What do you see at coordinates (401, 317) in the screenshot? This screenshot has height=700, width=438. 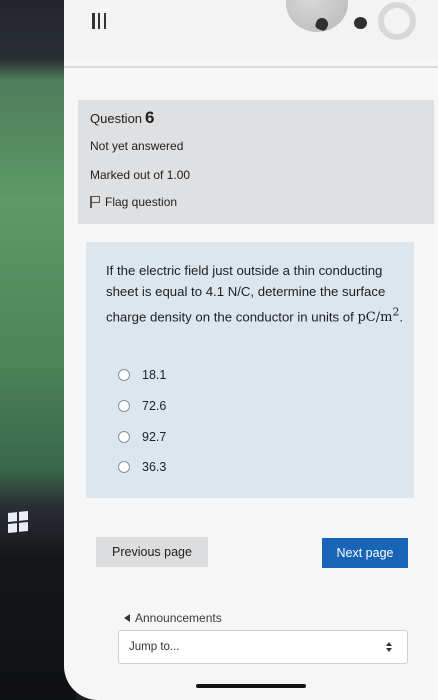 I see `question-text-end: .` at bounding box center [401, 317].